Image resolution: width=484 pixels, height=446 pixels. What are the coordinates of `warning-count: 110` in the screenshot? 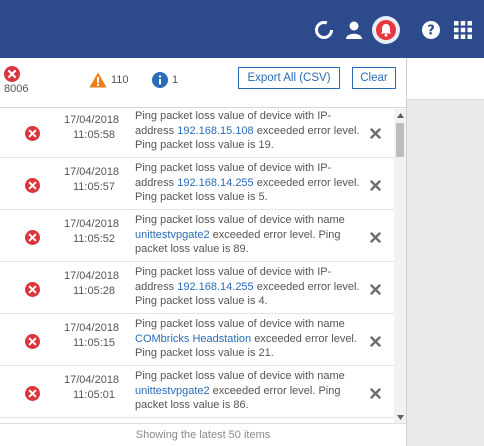 It's located at (109, 80).